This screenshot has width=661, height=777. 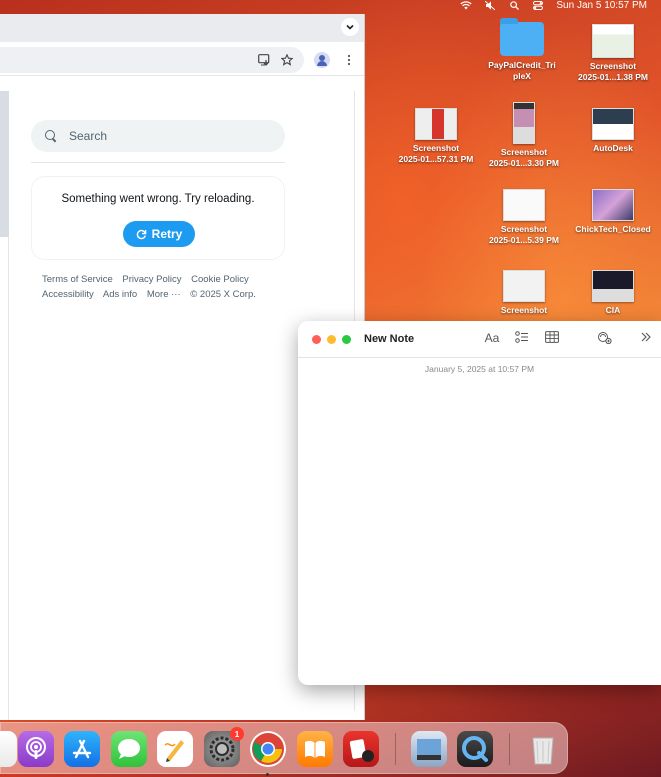 I want to click on footer-link-terms: Terms of Service, so click(x=77, y=279).